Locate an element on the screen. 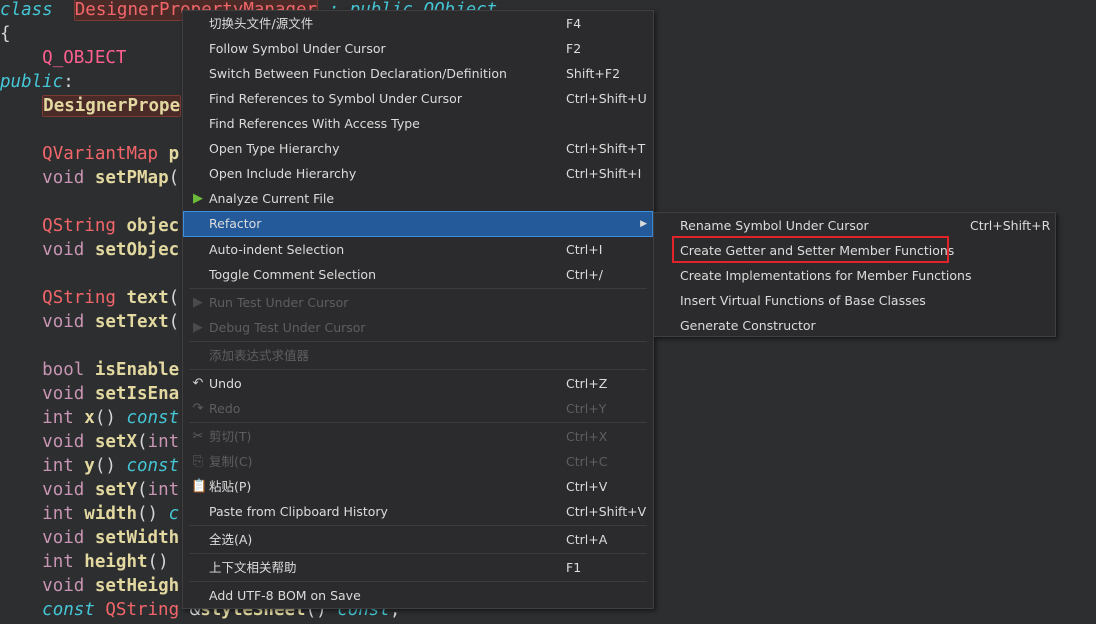 The width and height of the screenshot is (1096, 624). redo-icon: ↷ is located at coordinates (198, 408).